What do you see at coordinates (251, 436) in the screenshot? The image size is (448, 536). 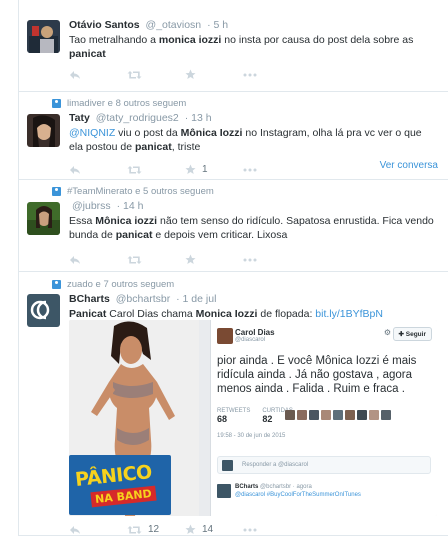 I see `shot-date: 19:58 - 30 de jun de 2015` at bounding box center [251, 436].